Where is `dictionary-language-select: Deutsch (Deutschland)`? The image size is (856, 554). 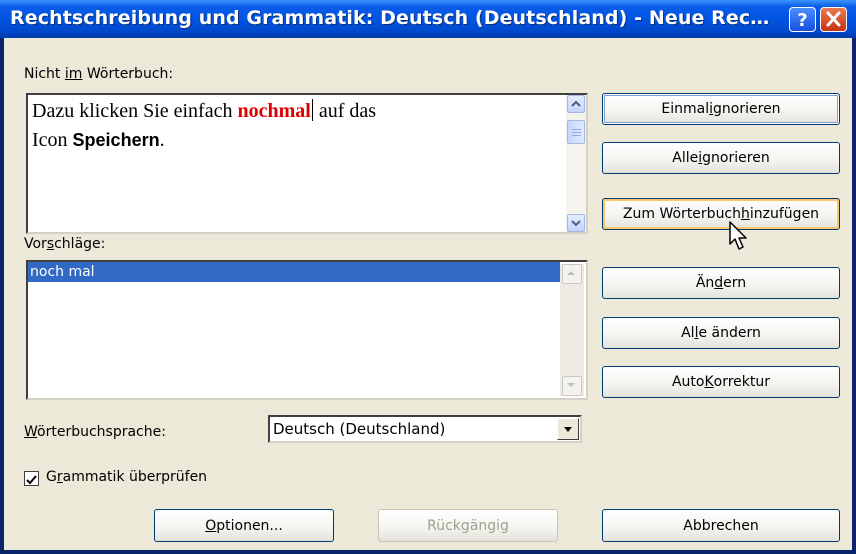
dictionary-language-select: Deutsch (Deutschland) is located at coordinates (425, 429).